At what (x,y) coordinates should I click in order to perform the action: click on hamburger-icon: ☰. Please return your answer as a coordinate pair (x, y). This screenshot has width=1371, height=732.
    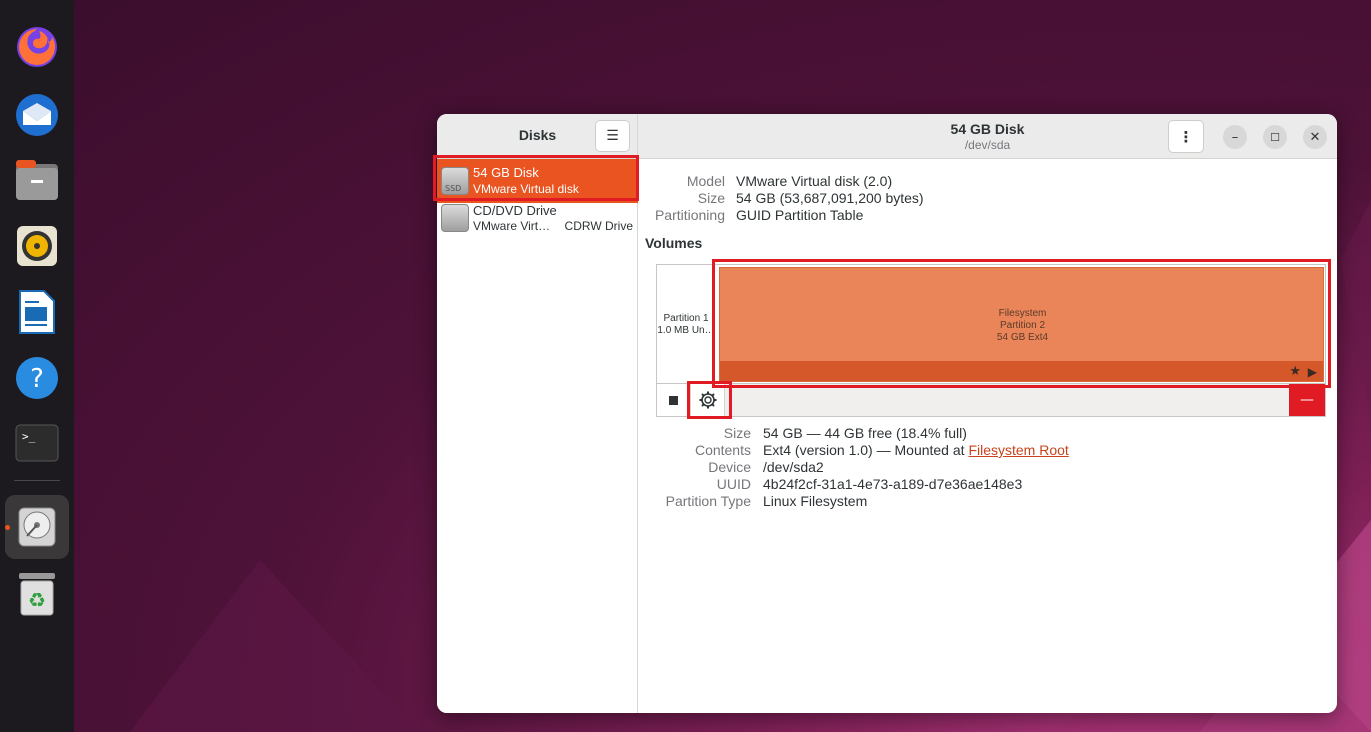
    Looking at the image, I should click on (612, 136).